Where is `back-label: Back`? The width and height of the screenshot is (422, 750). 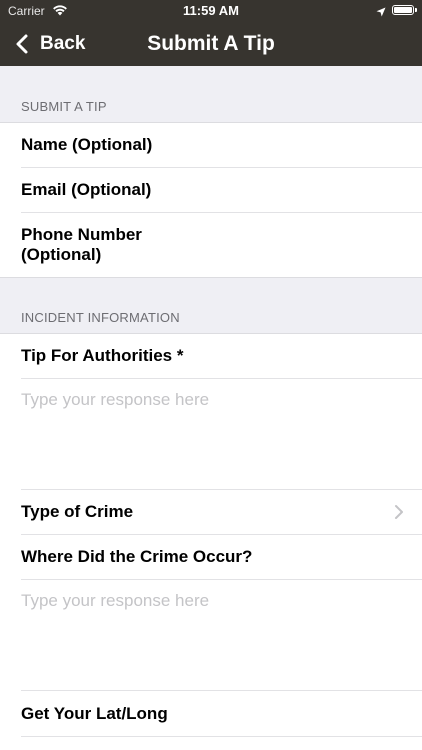 back-label: Back is located at coordinates (63, 43).